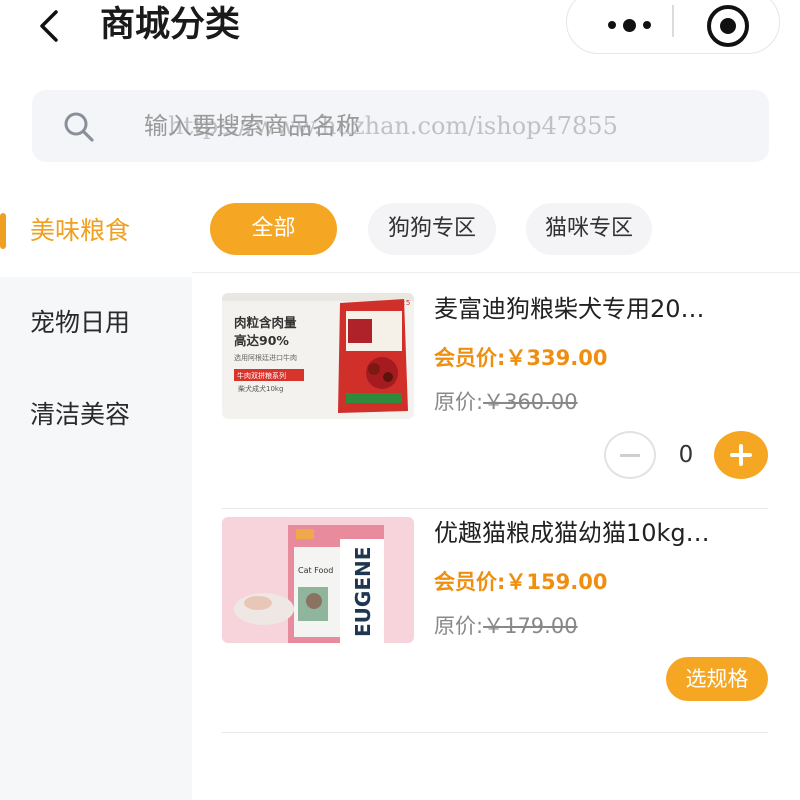 The width and height of the screenshot is (800, 800). I want to click on svg-text: Cat Food, so click(315, 570).